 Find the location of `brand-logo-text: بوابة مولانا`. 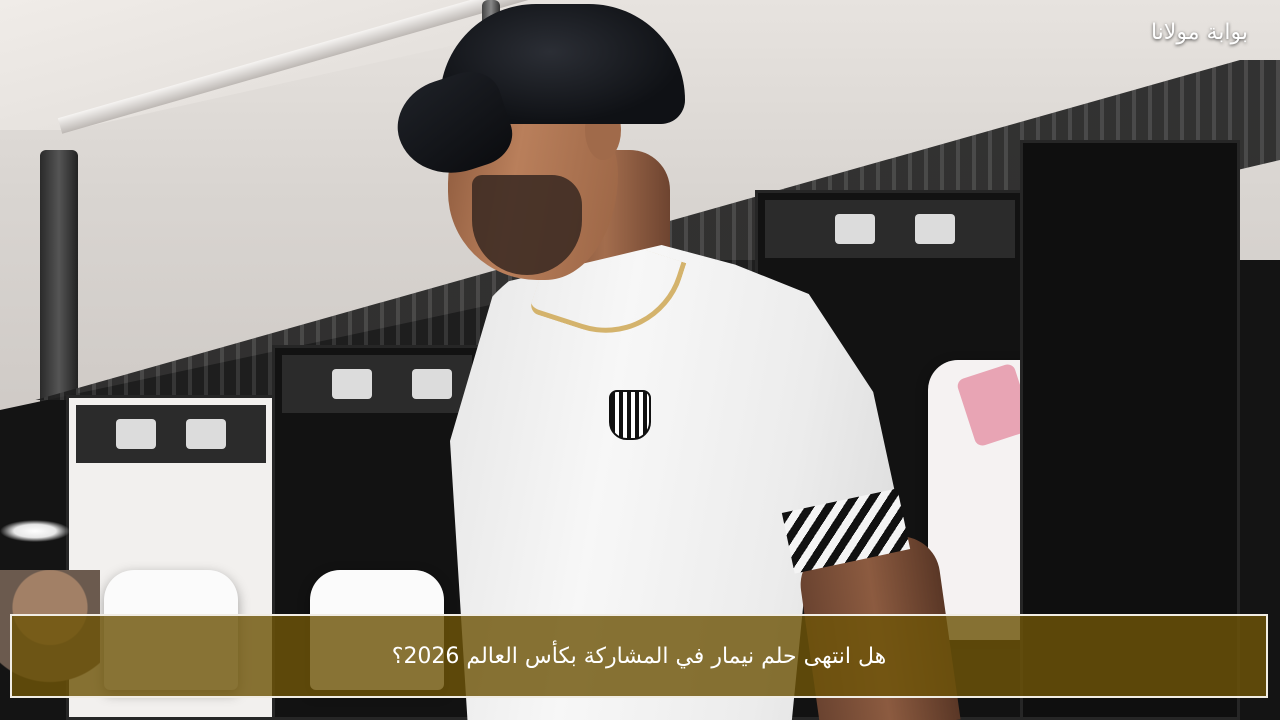

brand-logo-text: بوابة مولانا is located at coordinates (1199, 32).